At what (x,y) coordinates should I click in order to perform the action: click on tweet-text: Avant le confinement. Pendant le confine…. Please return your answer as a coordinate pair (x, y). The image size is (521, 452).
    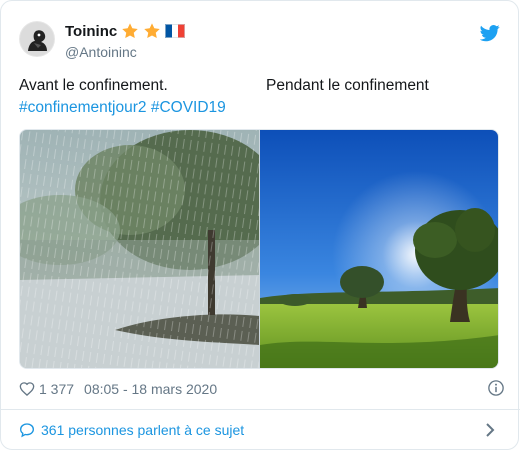
    Looking at the image, I should click on (262, 97).